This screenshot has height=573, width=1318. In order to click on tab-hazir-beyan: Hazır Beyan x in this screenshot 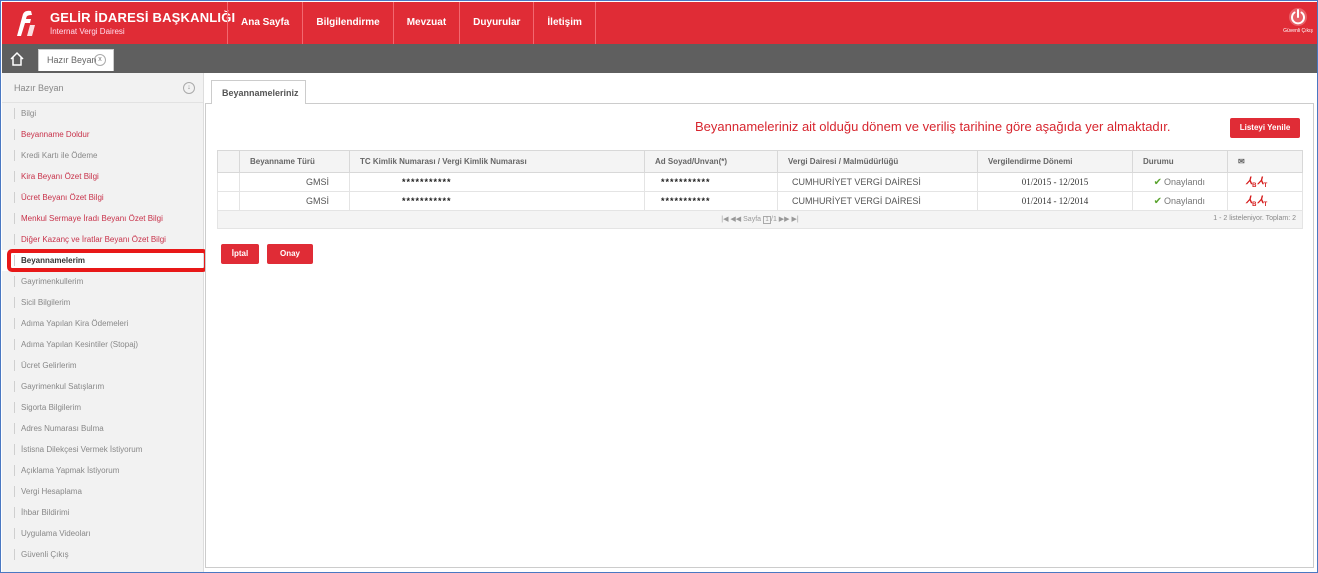, I will do `click(76, 60)`.